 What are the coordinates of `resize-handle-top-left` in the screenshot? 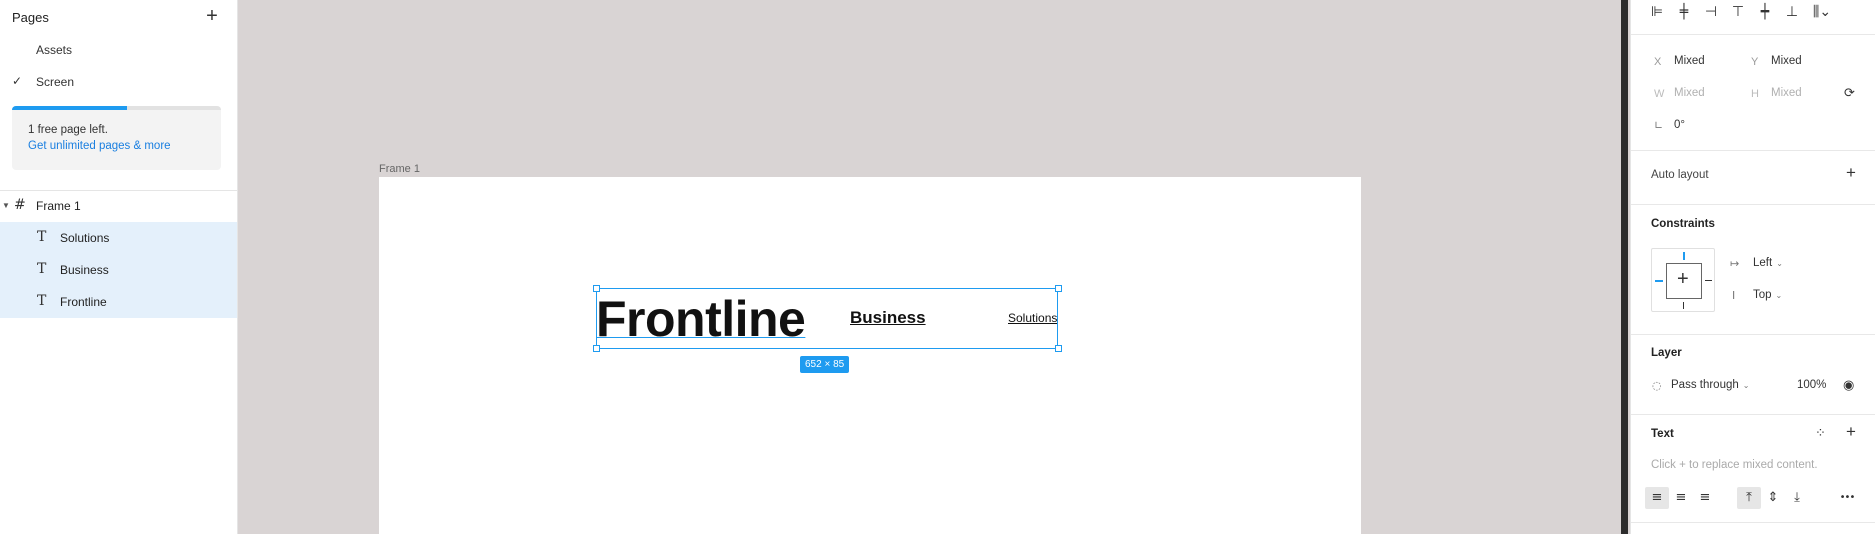 It's located at (596, 288).